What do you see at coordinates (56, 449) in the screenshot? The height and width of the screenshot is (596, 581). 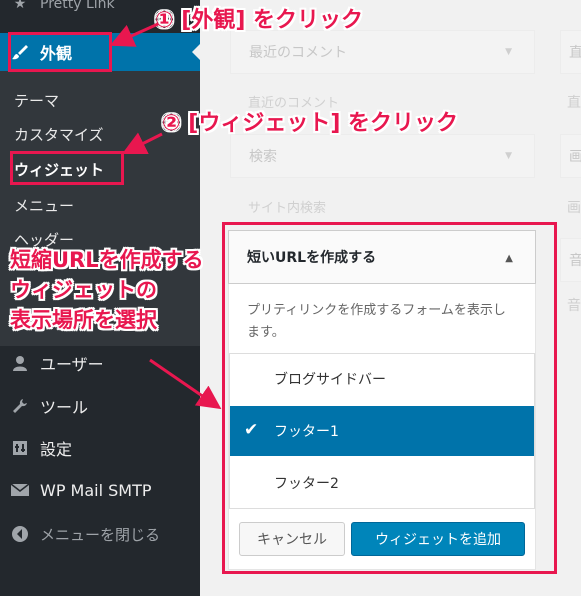 I see `menu-settings-label: 設定` at bounding box center [56, 449].